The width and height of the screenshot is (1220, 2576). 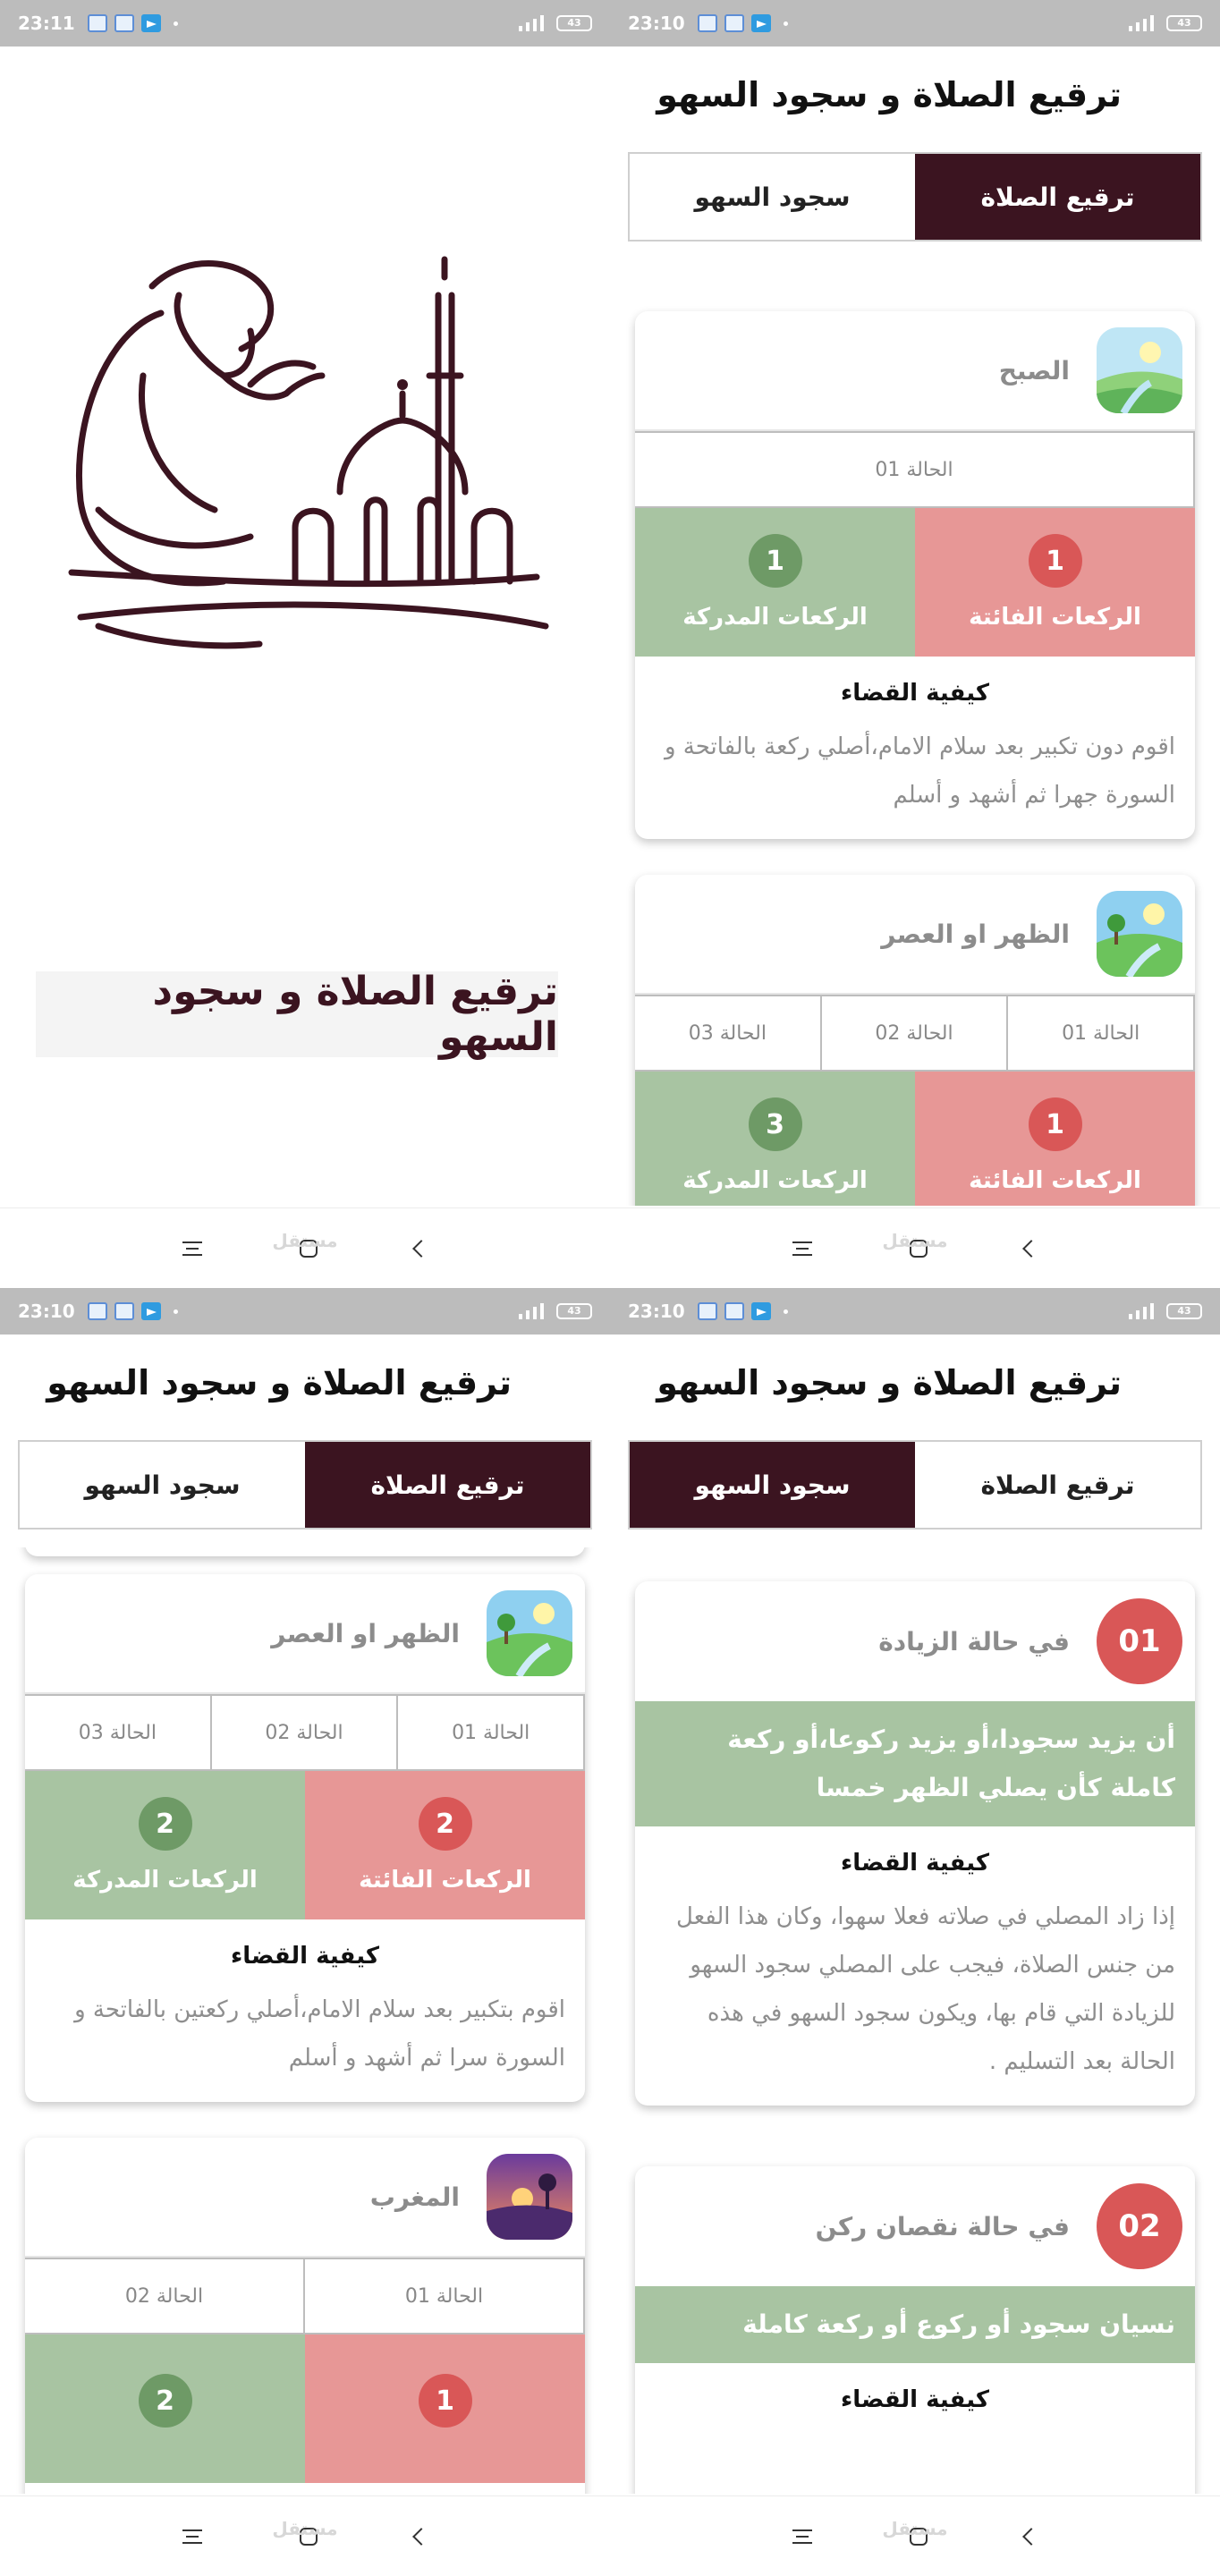 I want to click on caught-rakat: 2 الركعات المدركة, so click(x=165, y=1845).